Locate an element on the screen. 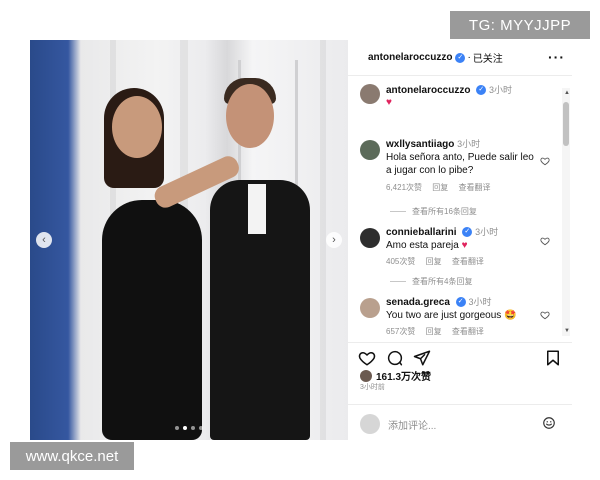  watermark-top: TG: MYYJJPP is located at coordinates (520, 25).